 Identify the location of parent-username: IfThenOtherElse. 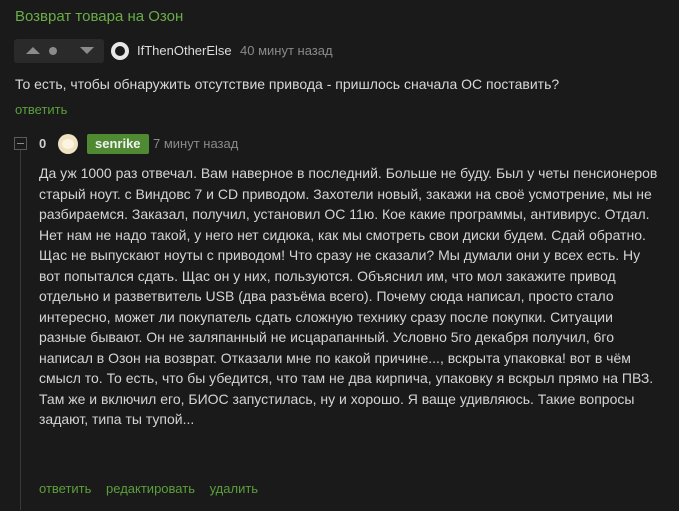
(184, 50).